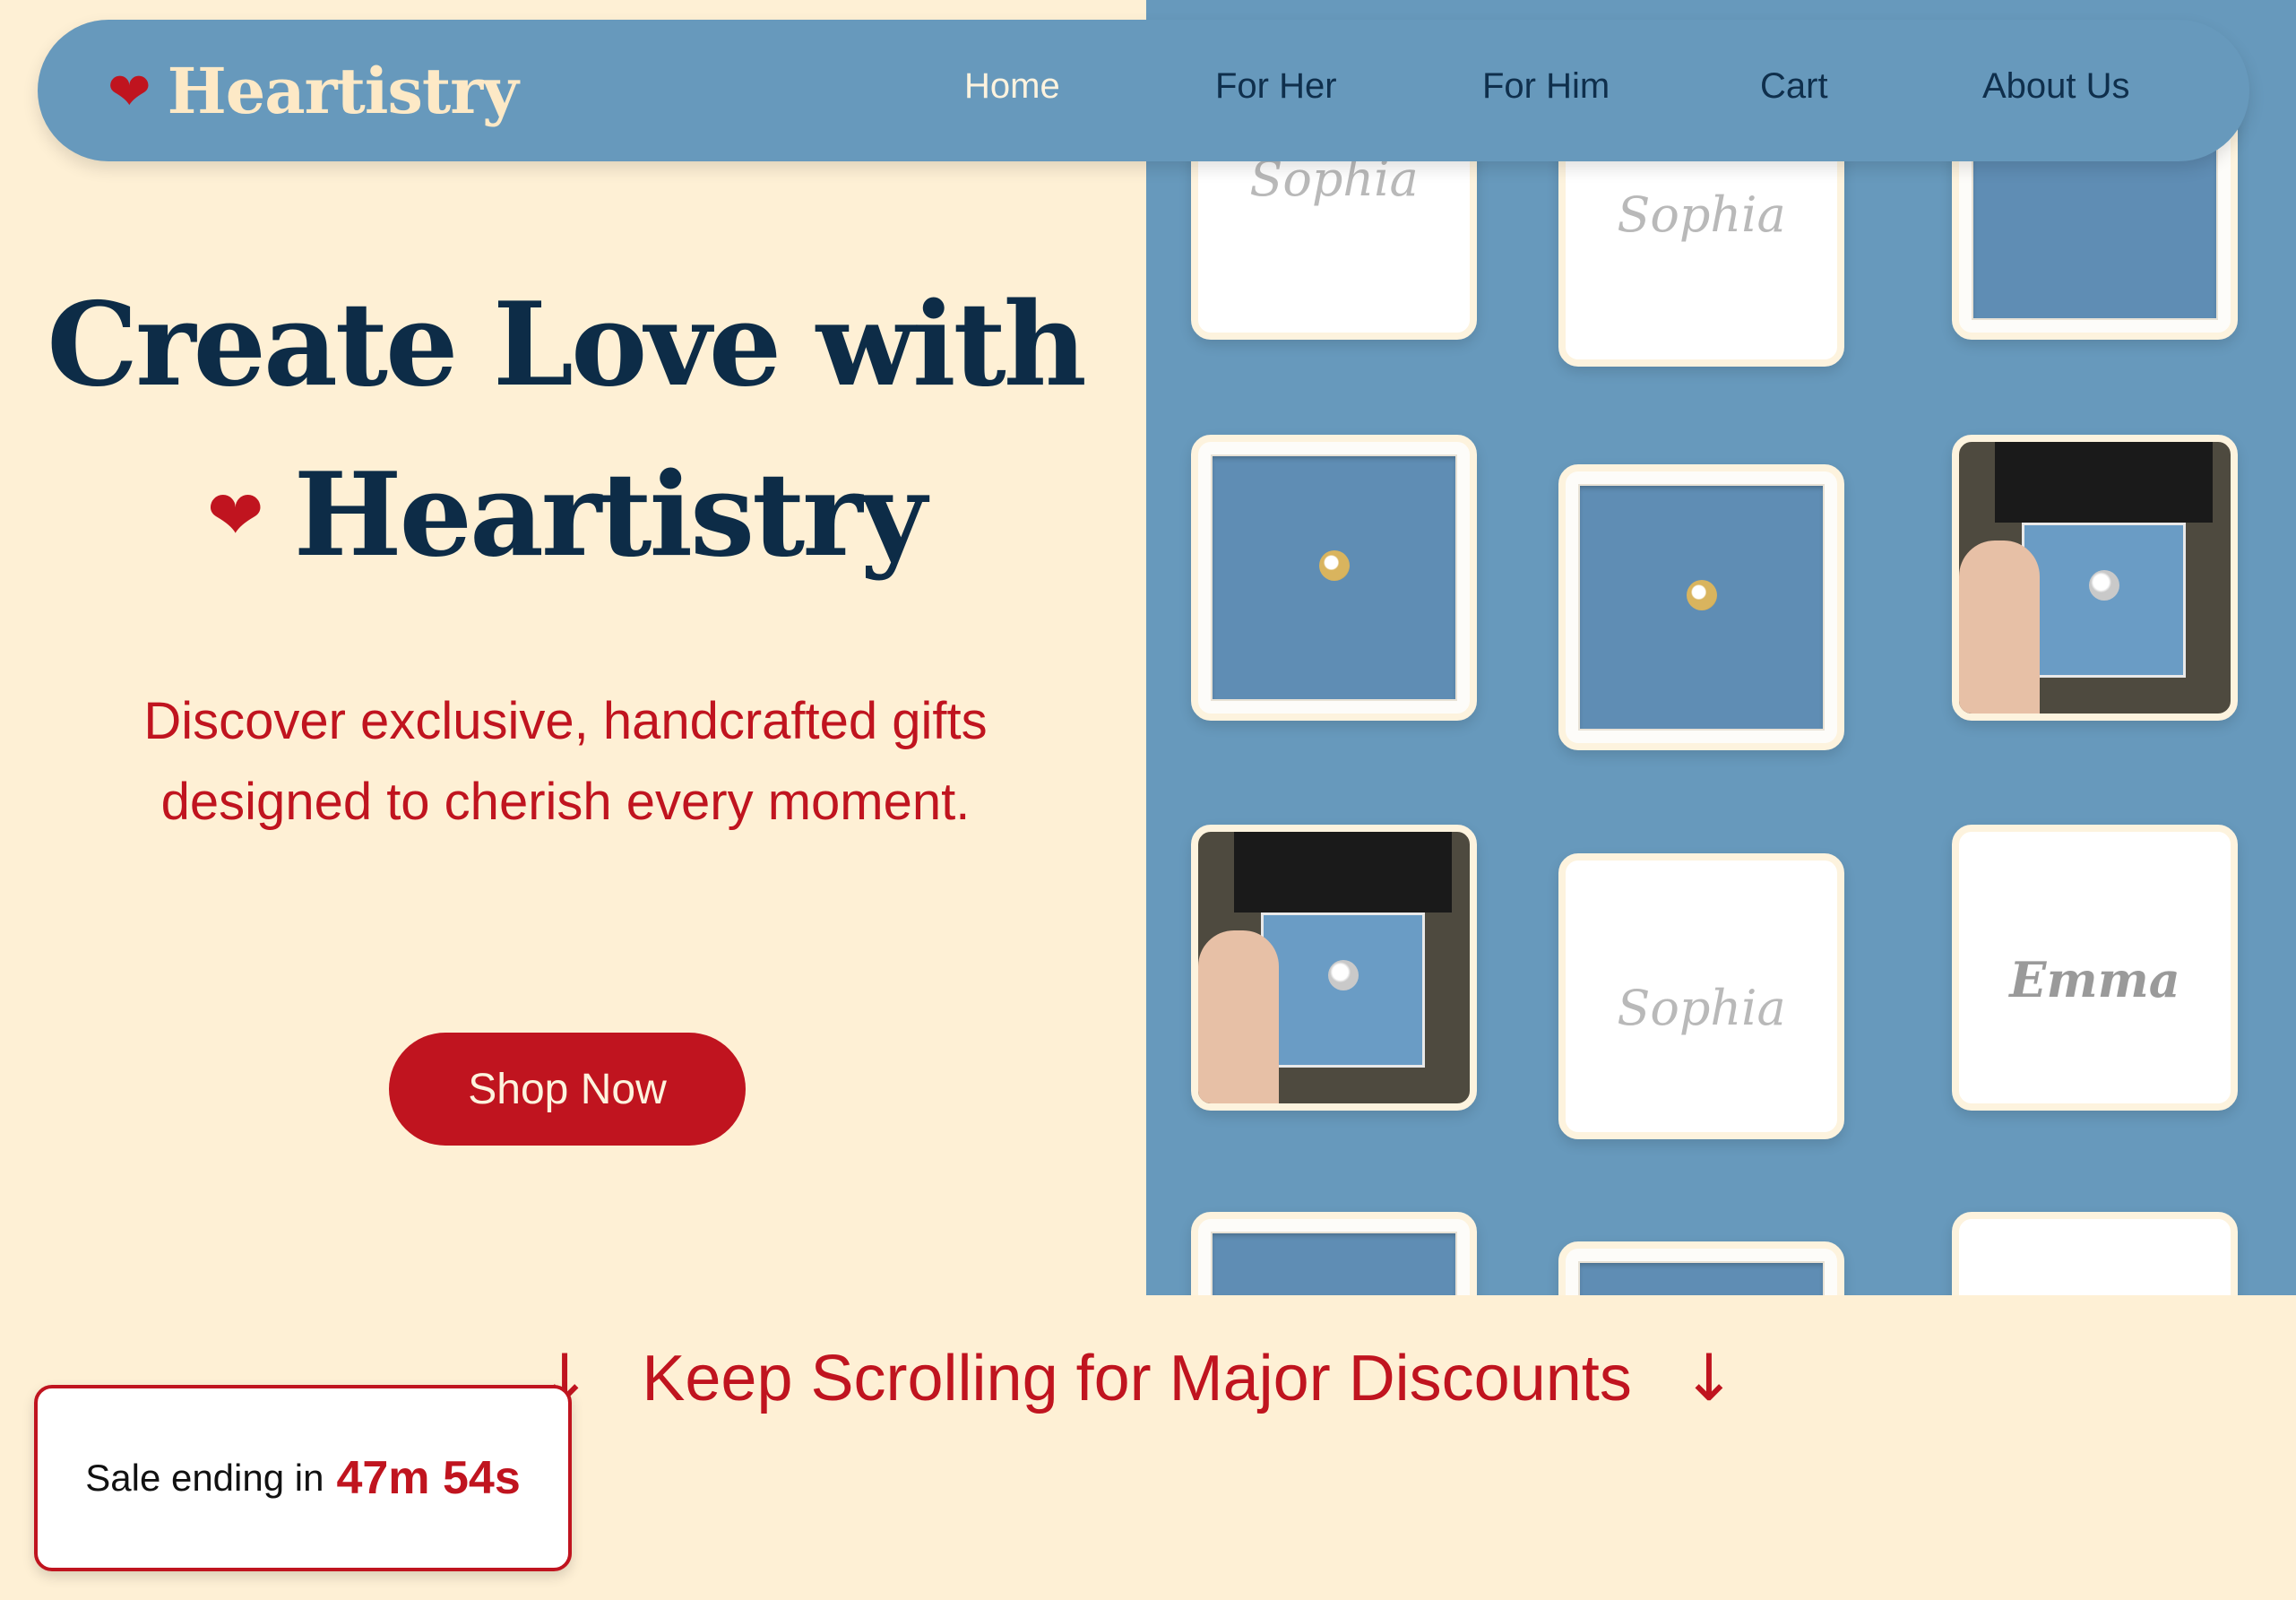  I want to click on sale-timer: 47m 54s, so click(429, 1478).